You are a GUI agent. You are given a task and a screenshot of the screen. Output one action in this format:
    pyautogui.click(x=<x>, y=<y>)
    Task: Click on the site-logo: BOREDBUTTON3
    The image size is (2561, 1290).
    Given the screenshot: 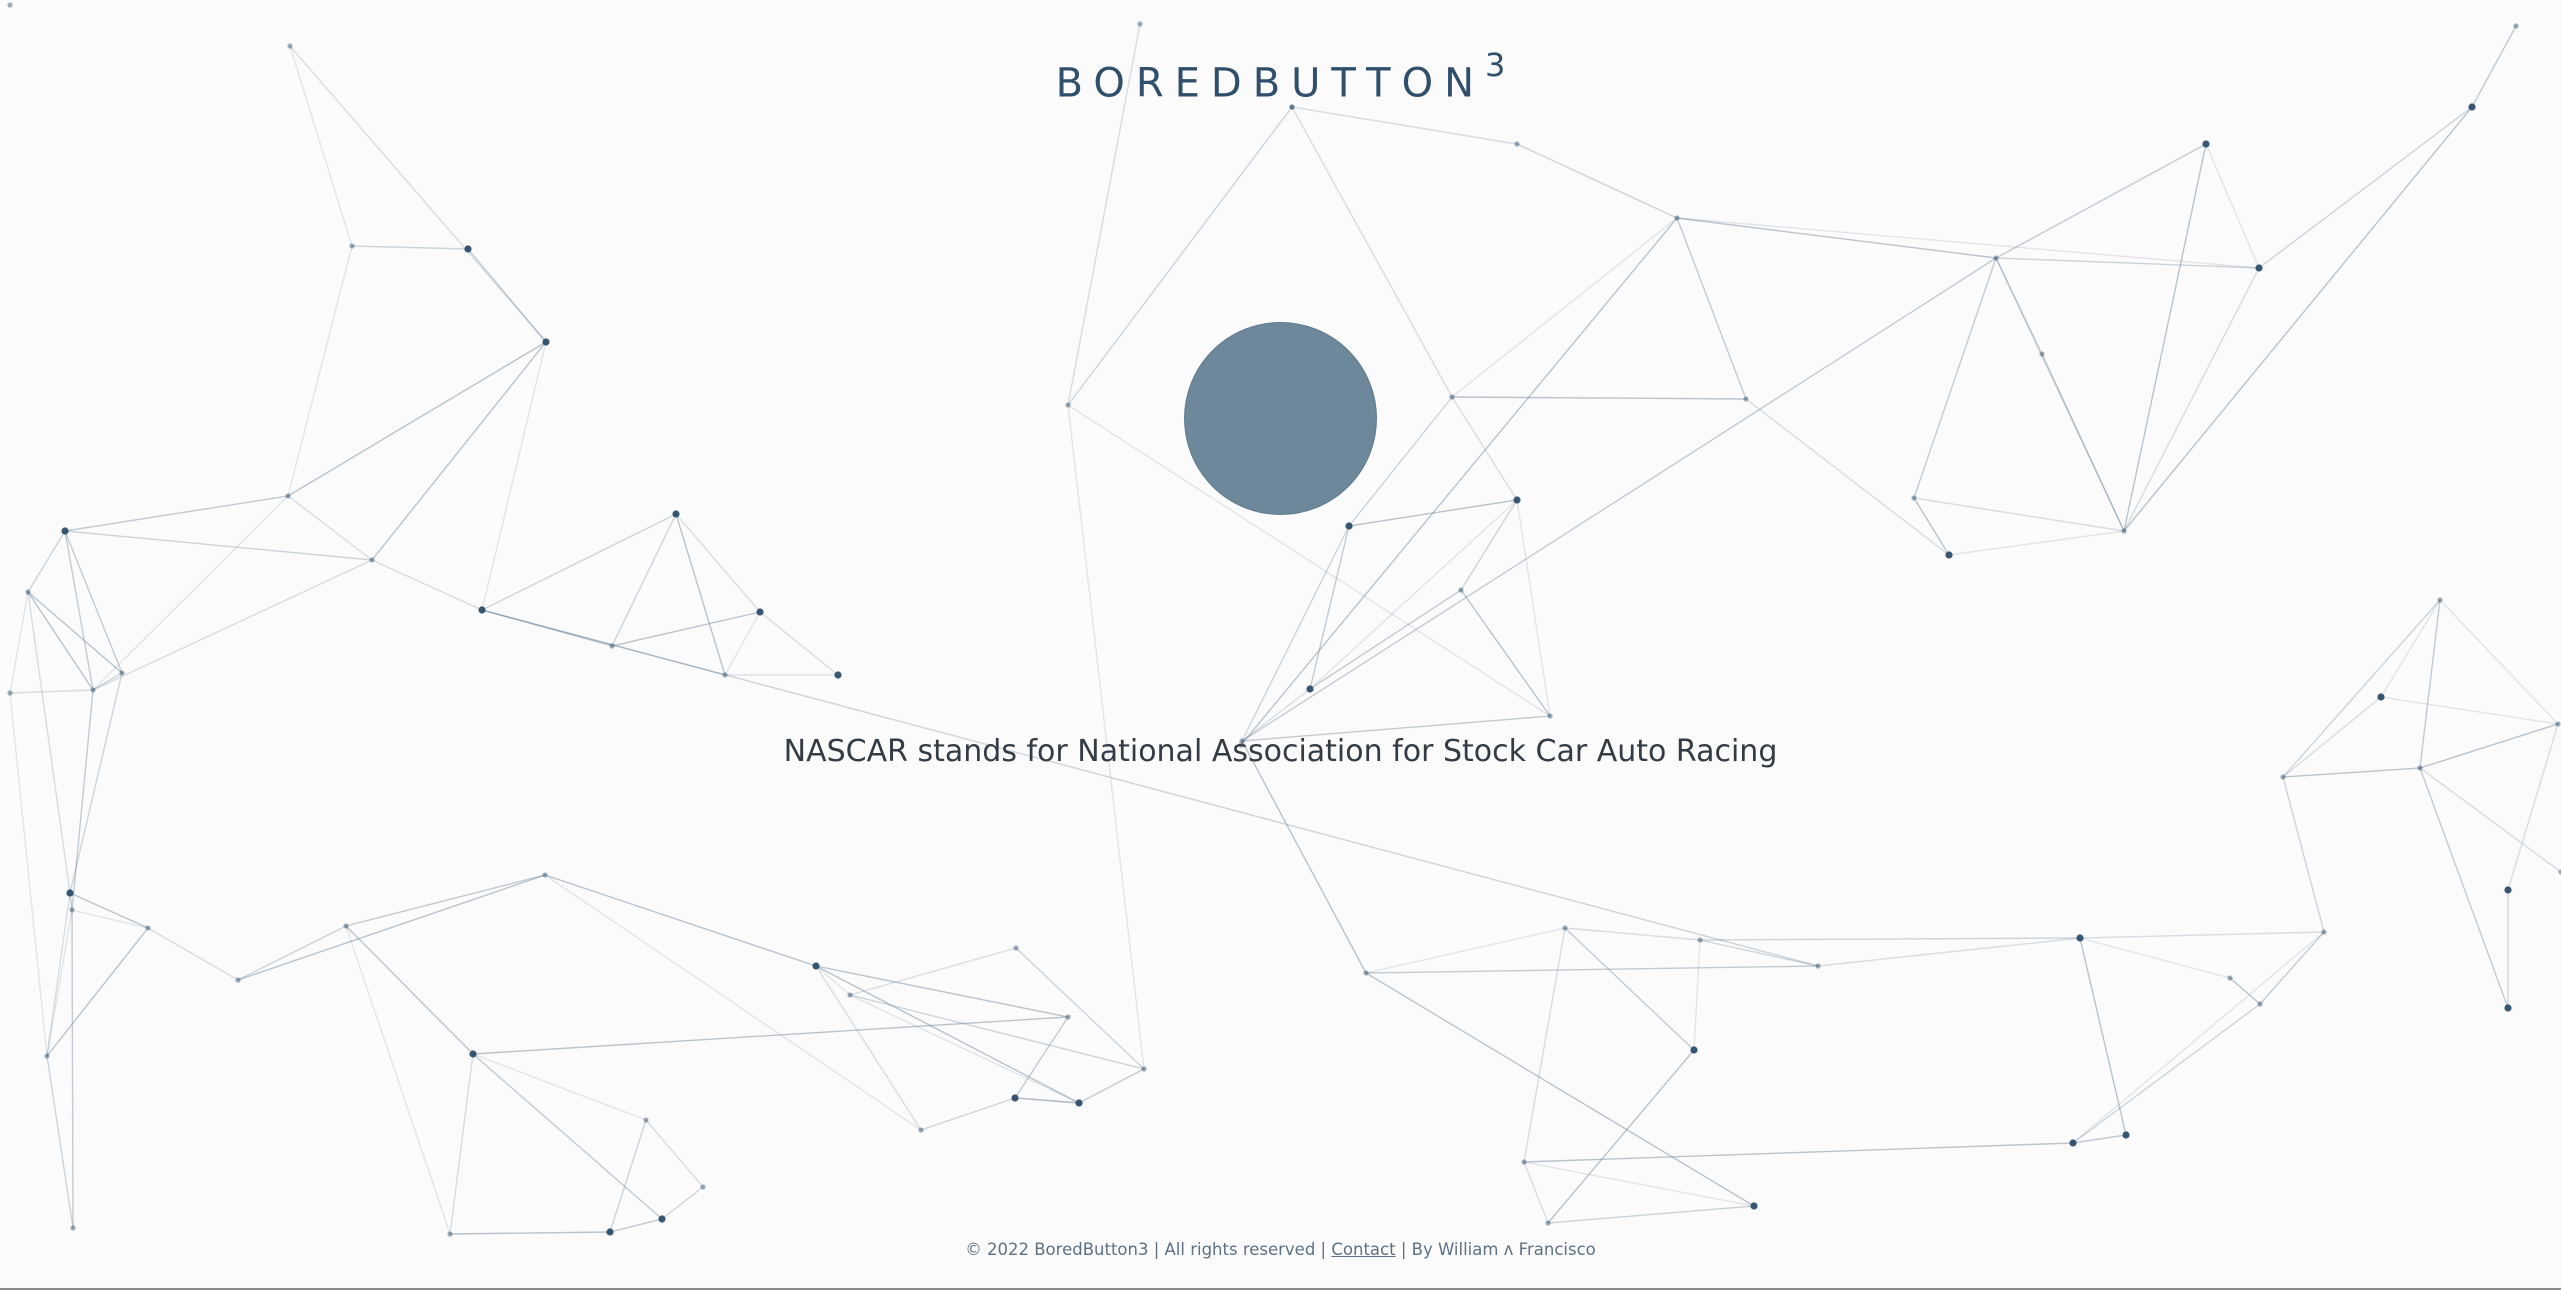 What is the action you would take?
    pyautogui.click(x=1280, y=76)
    